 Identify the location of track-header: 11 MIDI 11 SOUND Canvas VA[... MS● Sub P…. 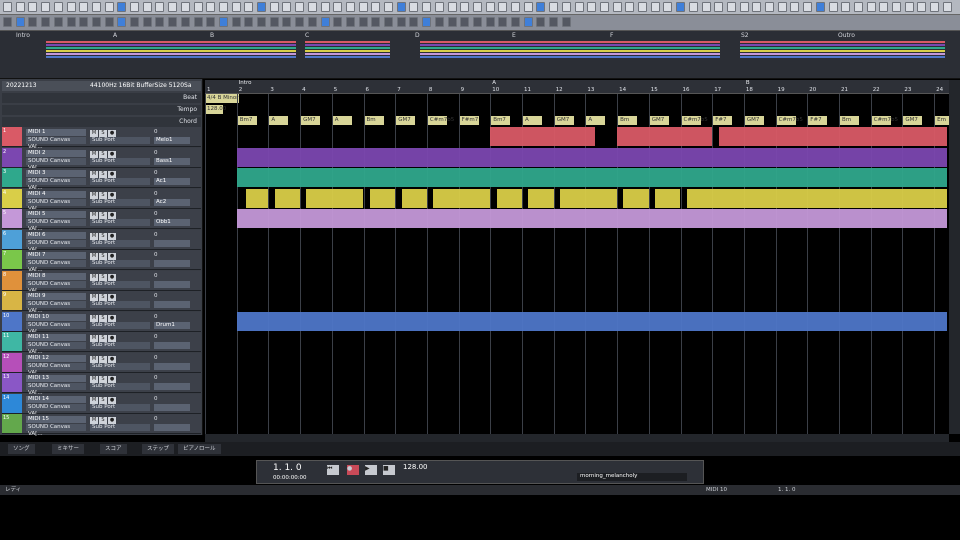
(101, 343).